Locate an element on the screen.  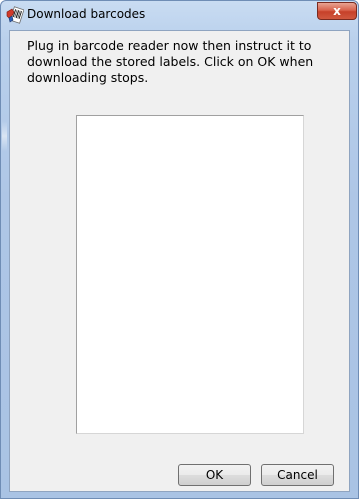
frame-highlight is located at coordinates (4, 136).